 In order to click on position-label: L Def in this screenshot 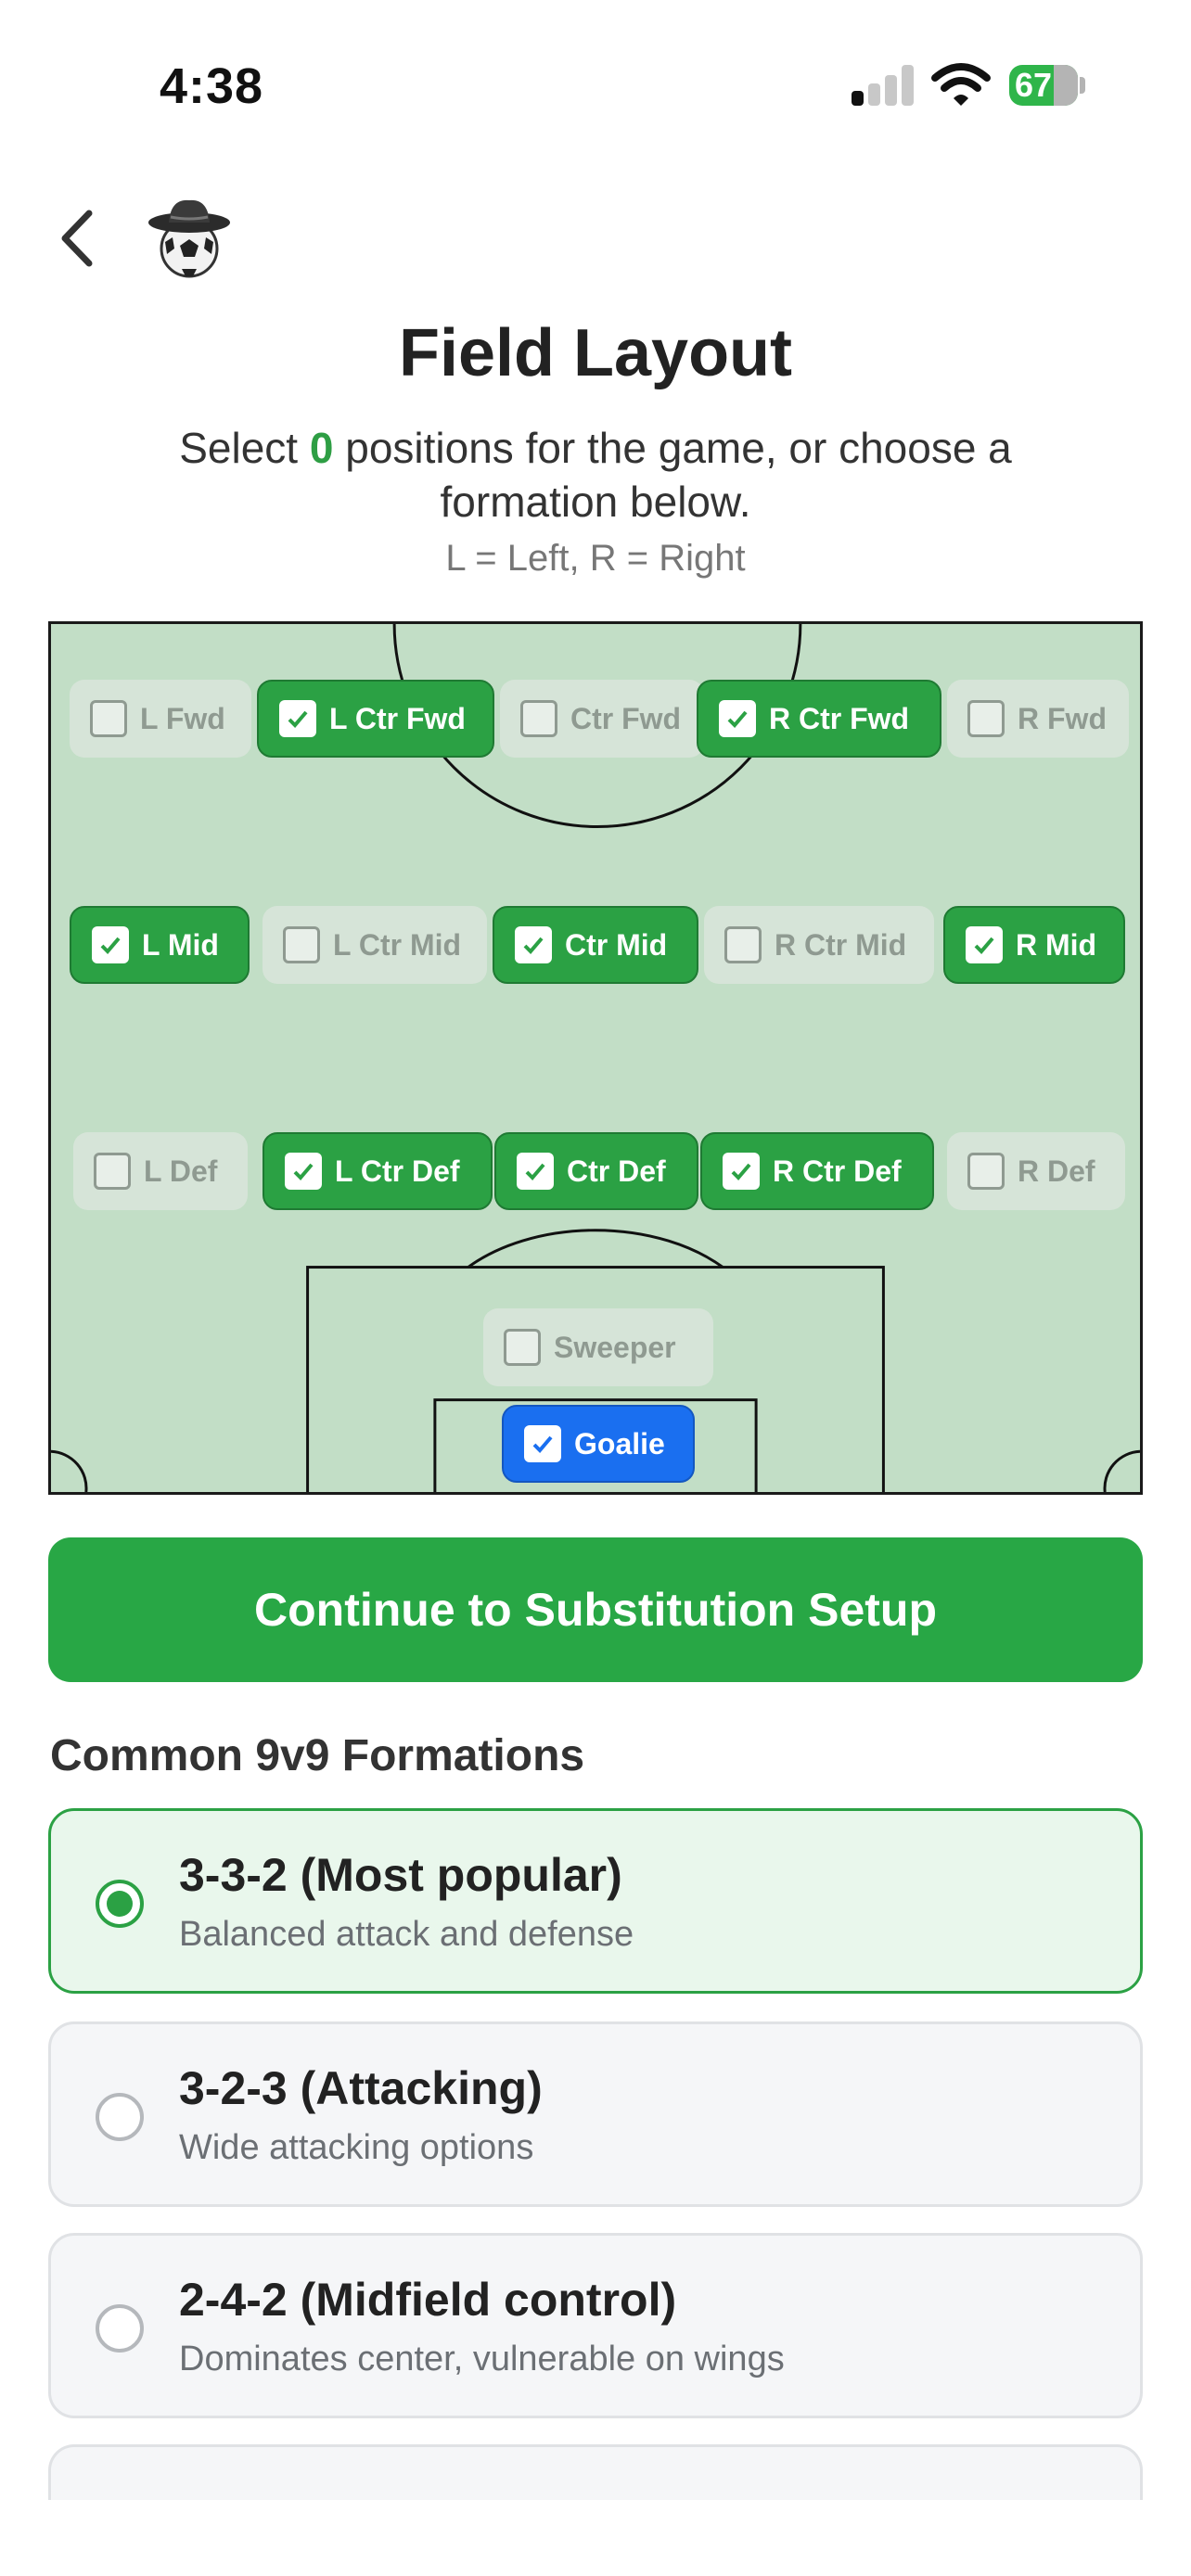, I will do `click(181, 1171)`.